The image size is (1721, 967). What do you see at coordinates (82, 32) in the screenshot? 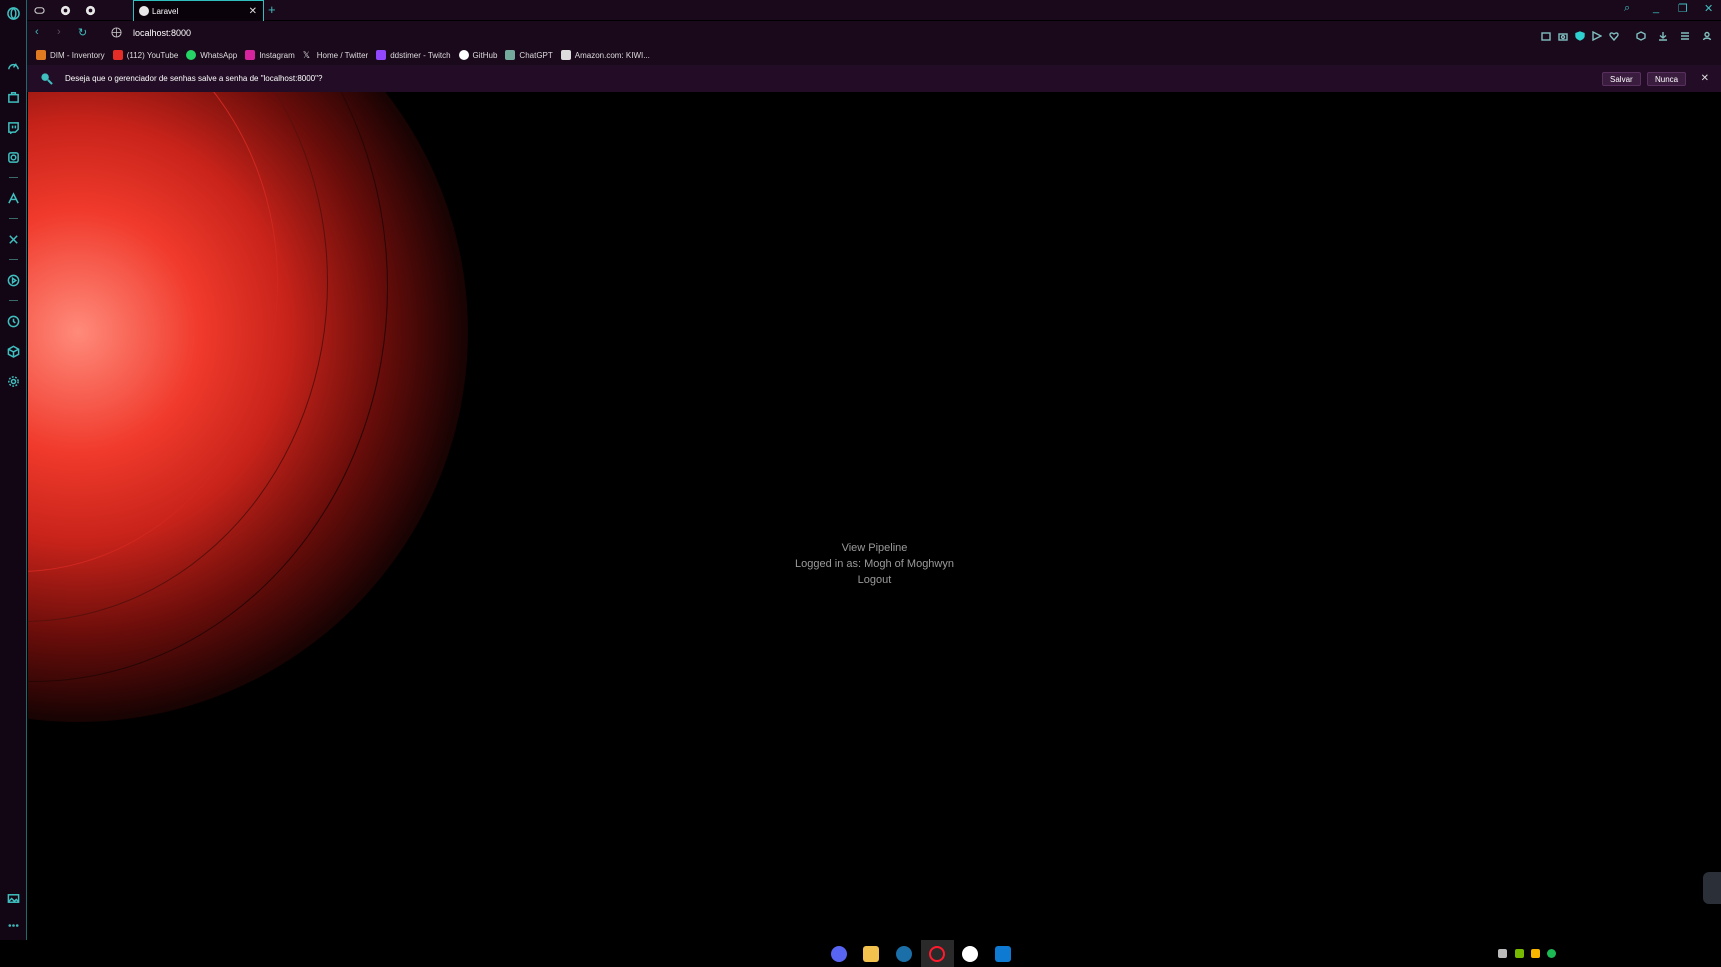
I see `reload-button: ↻` at bounding box center [82, 32].